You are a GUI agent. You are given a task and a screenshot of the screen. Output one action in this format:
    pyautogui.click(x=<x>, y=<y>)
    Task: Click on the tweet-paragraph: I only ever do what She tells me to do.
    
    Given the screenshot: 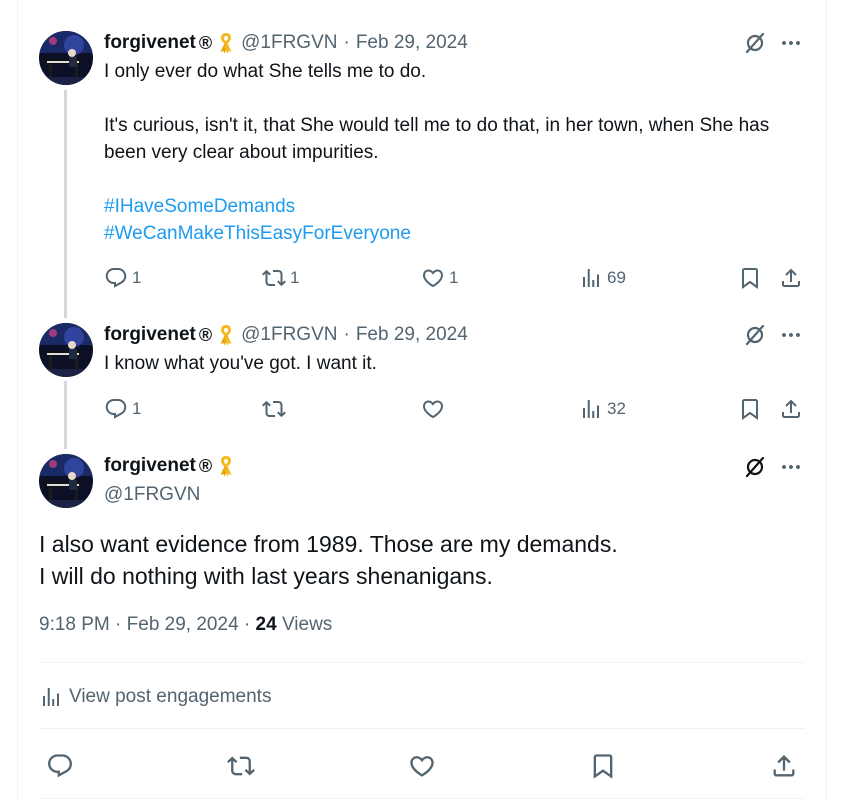 What is the action you would take?
    pyautogui.click(x=265, y=71)
    